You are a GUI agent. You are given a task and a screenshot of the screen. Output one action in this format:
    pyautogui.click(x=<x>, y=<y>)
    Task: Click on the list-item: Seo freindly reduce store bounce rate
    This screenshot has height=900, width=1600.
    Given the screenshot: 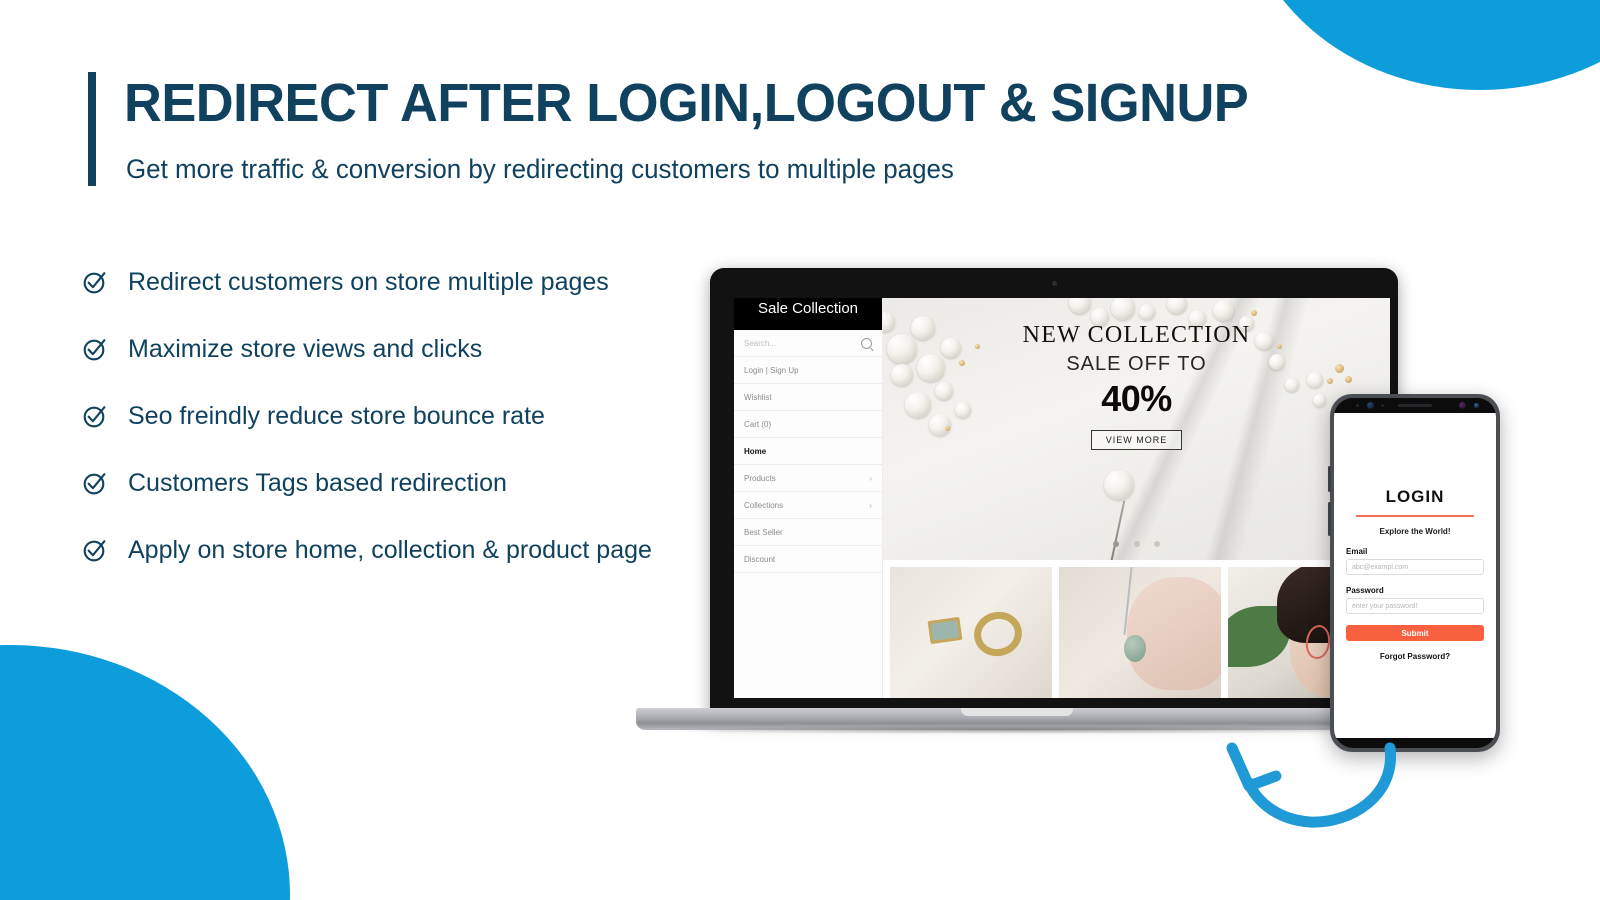 What is the action you would take?
    pyautogui.click(x=392, y=416)
    